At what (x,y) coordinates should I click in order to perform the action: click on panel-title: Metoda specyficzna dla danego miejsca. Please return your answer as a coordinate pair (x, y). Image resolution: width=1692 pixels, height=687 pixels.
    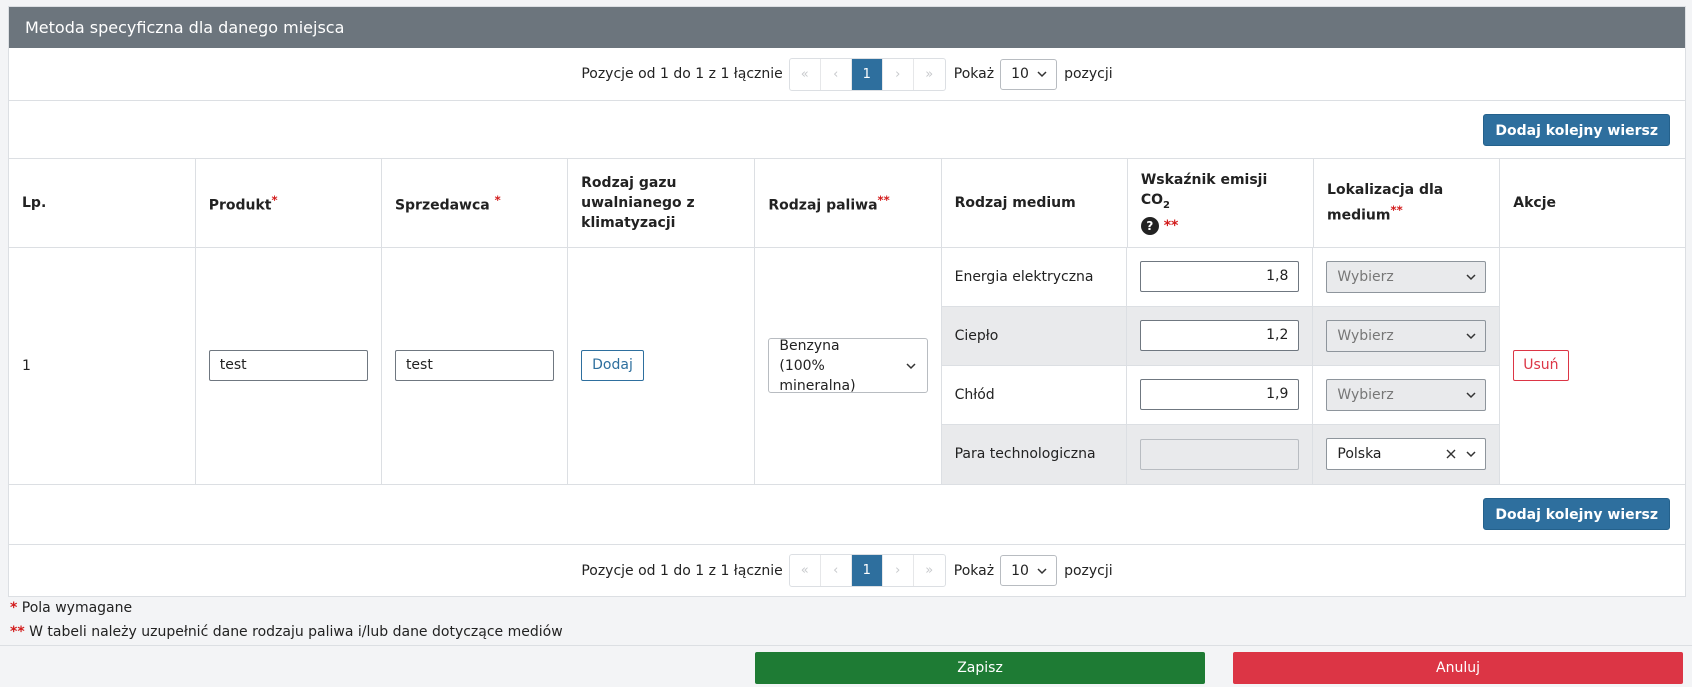
    Looking at the image, I should click on (847, 27).